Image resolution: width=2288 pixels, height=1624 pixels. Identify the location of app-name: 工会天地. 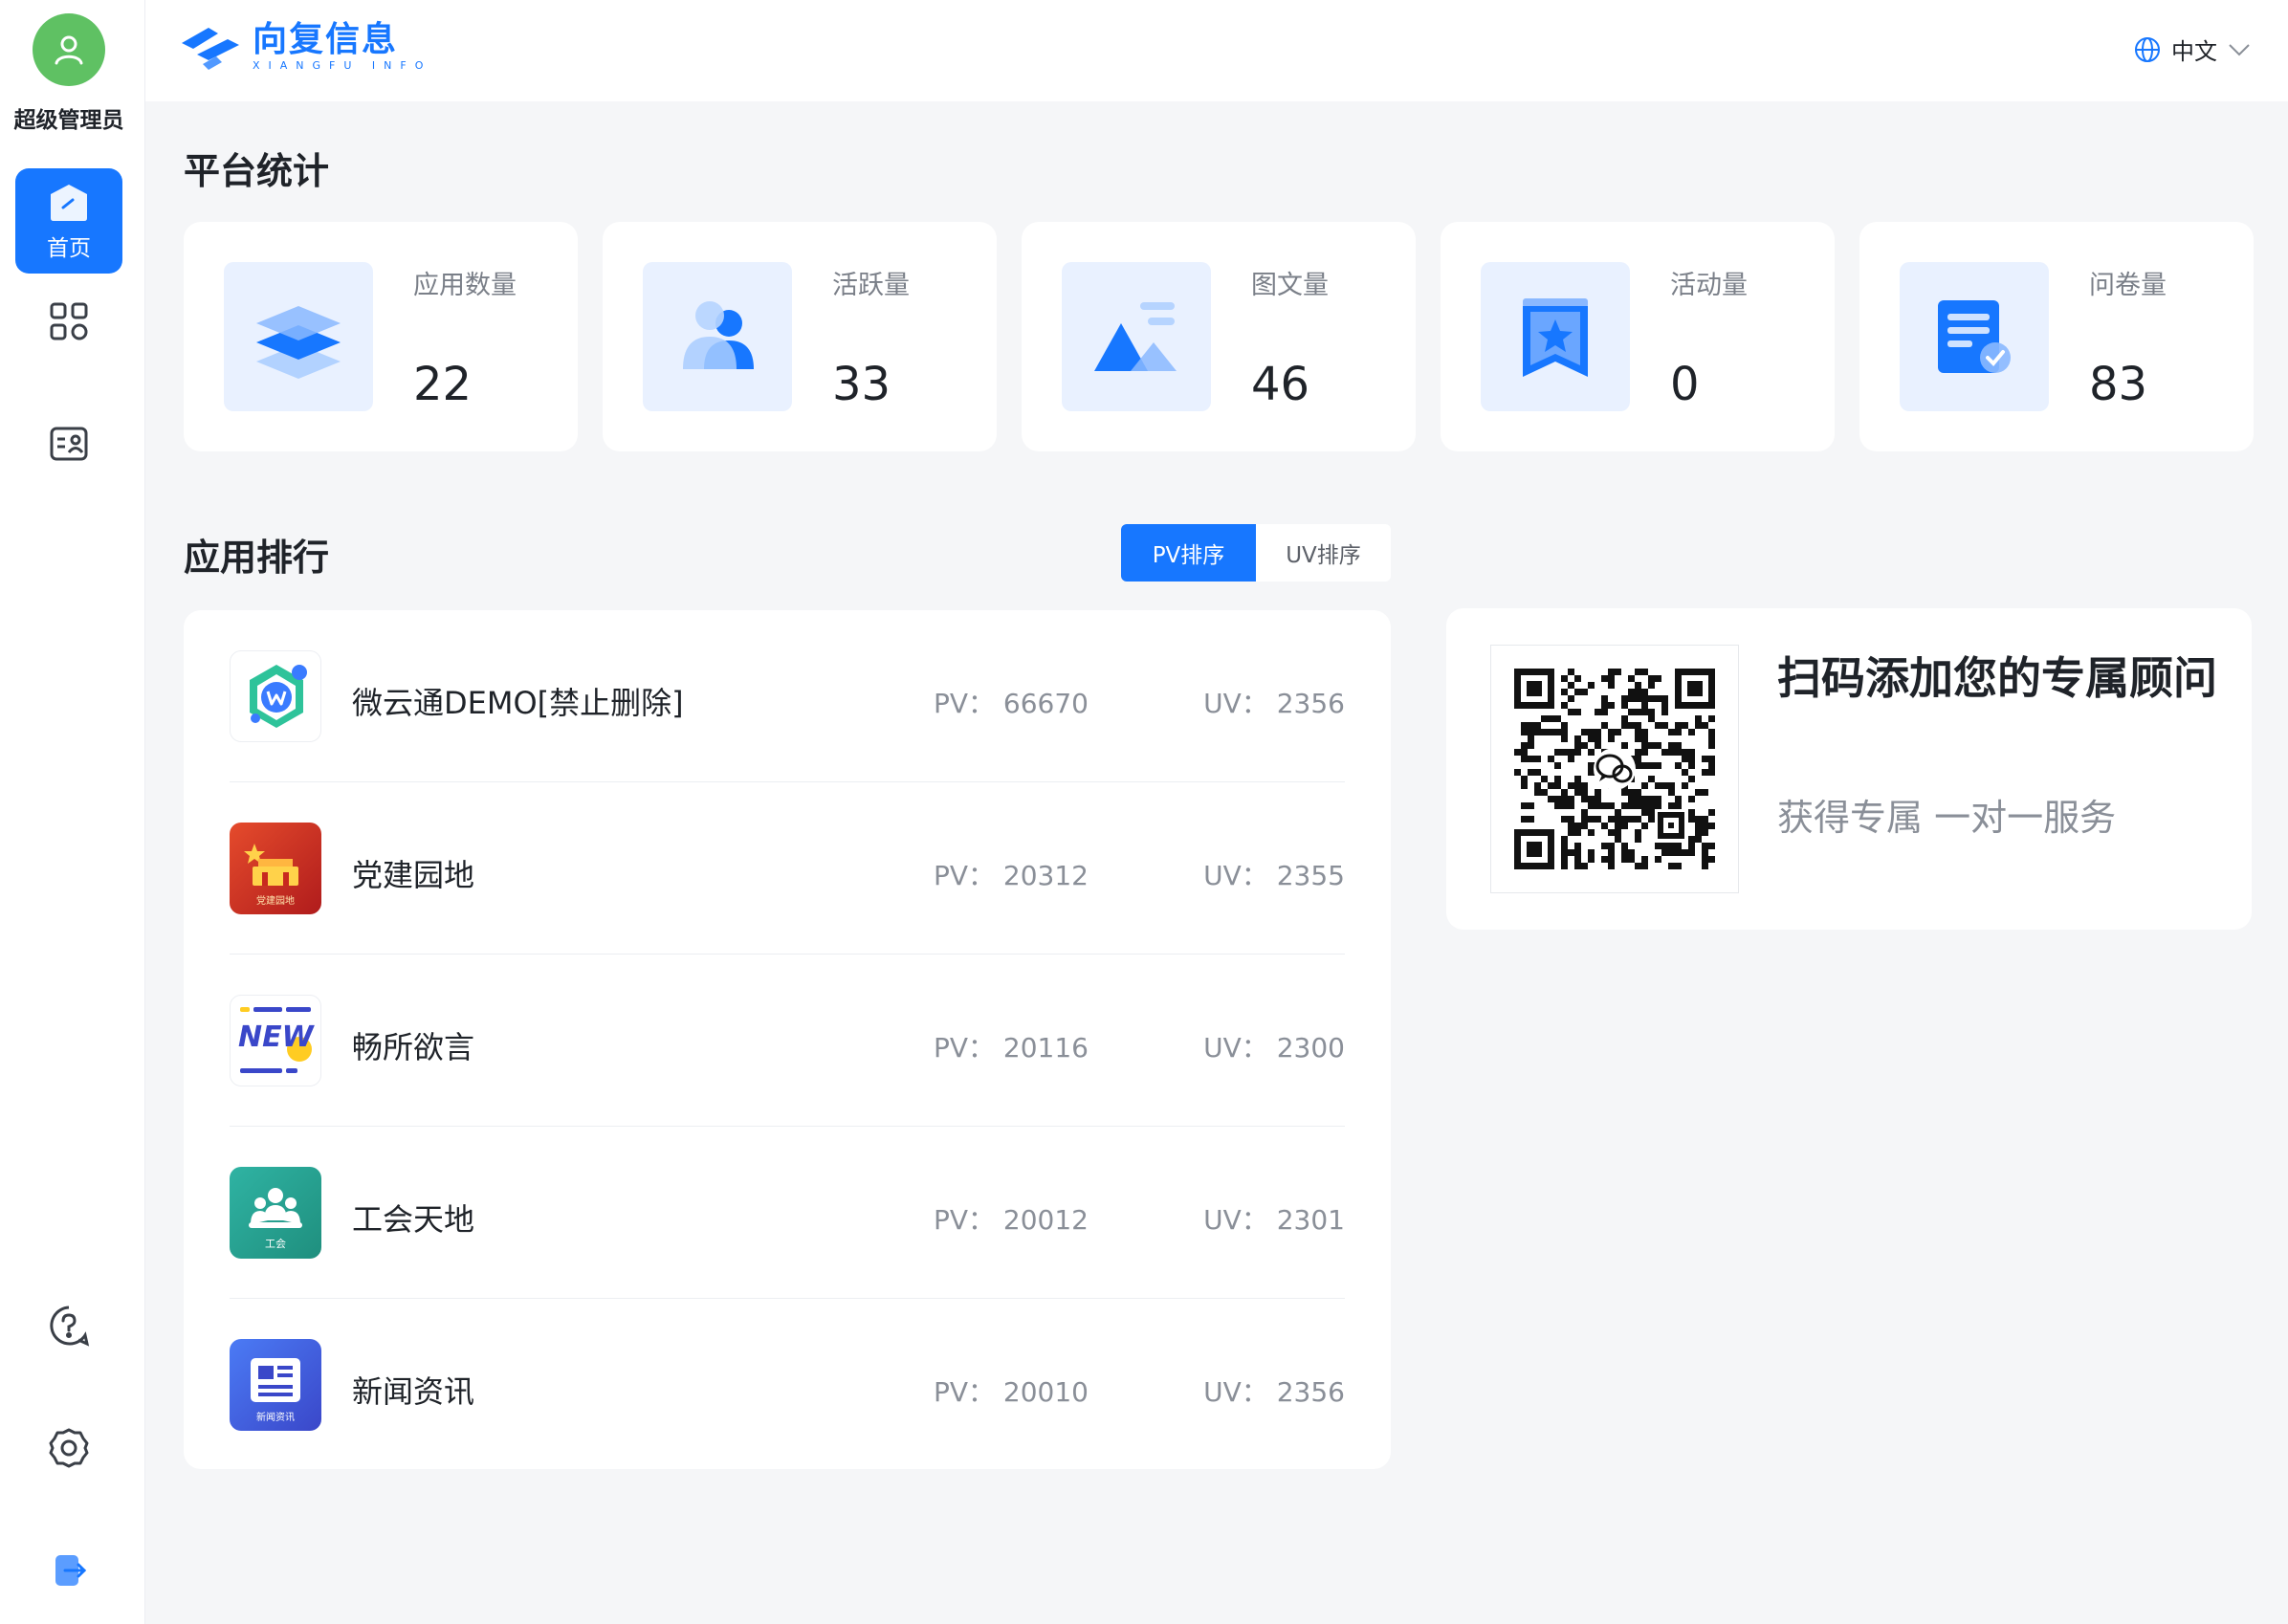
(413, 1220).